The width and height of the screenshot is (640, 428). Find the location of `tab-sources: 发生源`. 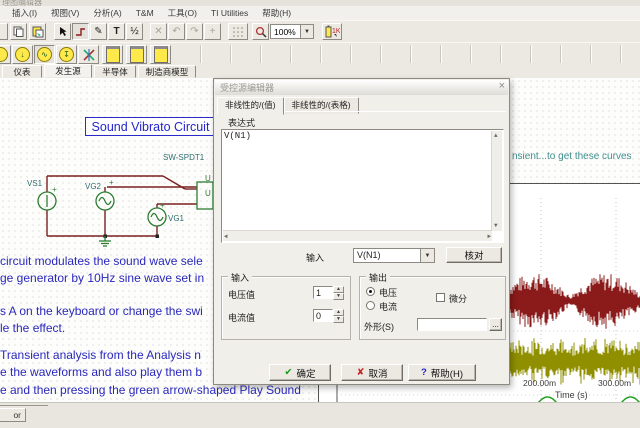

tab-sources: 发生源 is located at coordinates (68, 71).